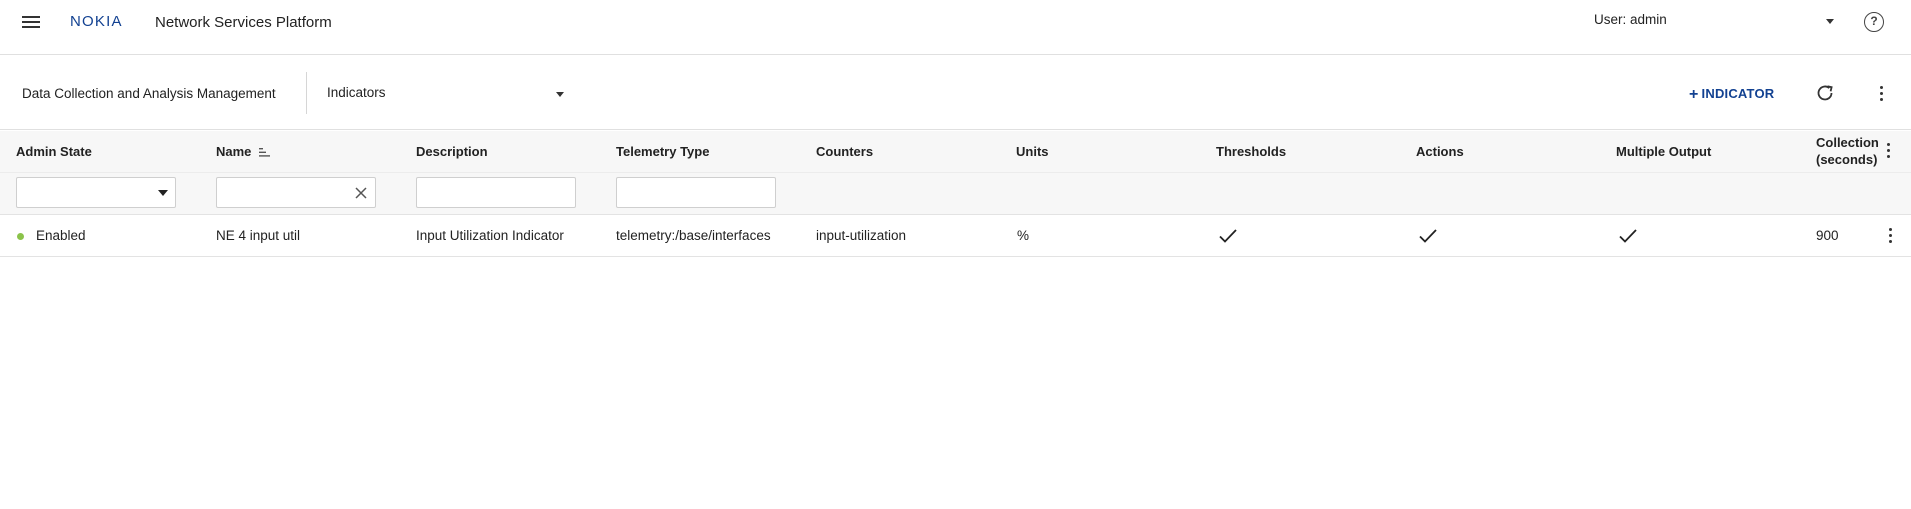  What do you see at coordinates (693, 235) in the screenshot?
I see `cell-telemetry-type: telemetry:/base/interfaces` at bounding box center [693, 235].